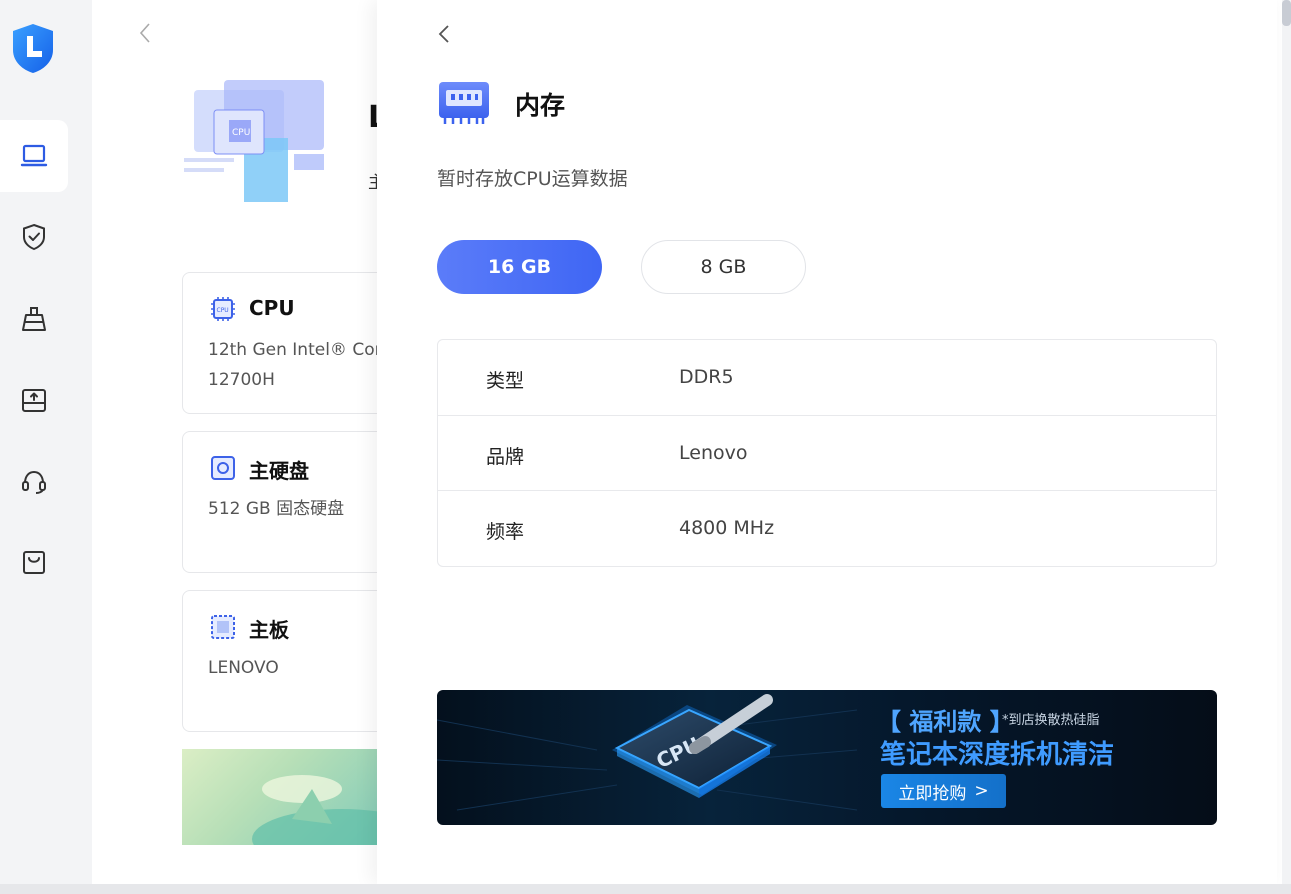 The image size is (1291, 894). What do you see at coordinates (1051, 720) in the screenshot?
I see `banner-note: *到店换散热硅脂` at bounding box center [1051, 720].